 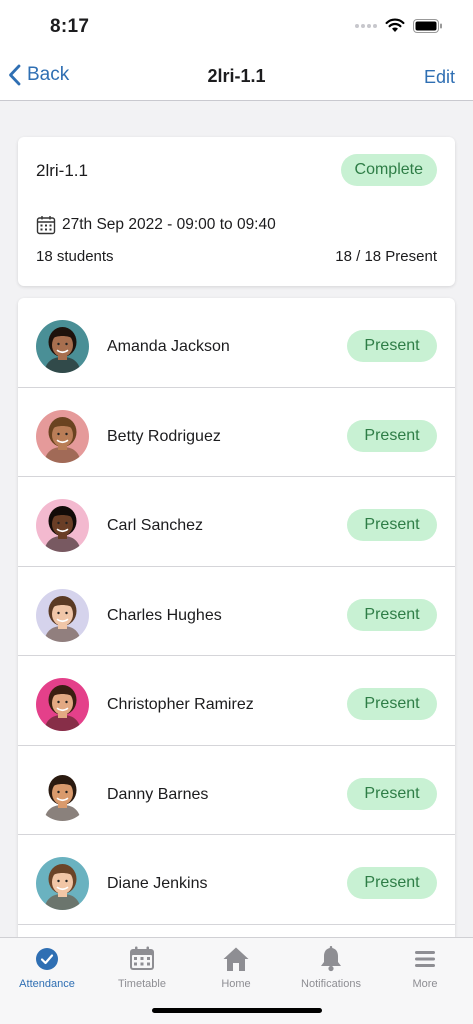 What do you see at coordinates (236, 611) in the screenshot?
I see `student-row: Charles Hughes Present` at bounding box center [236, 611].